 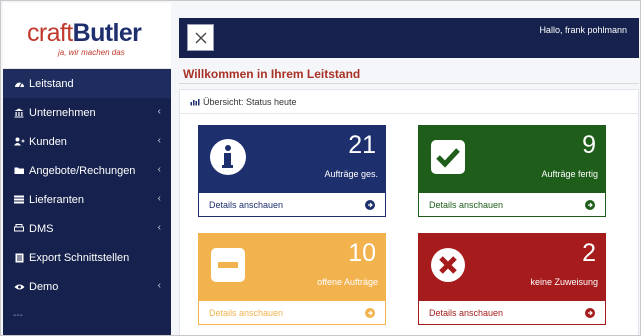 What do you see at coordinates (589, 145) in the screenshot?
I see `card-value: 9` at bounding box center [589, 145].